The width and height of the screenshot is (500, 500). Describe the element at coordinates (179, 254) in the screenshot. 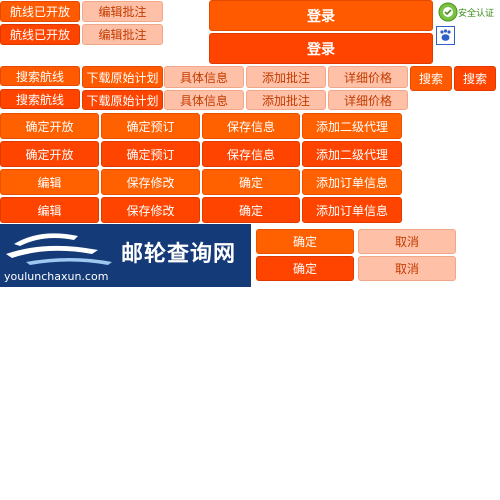

I see `site-name: 邮轮查询网` at that location.